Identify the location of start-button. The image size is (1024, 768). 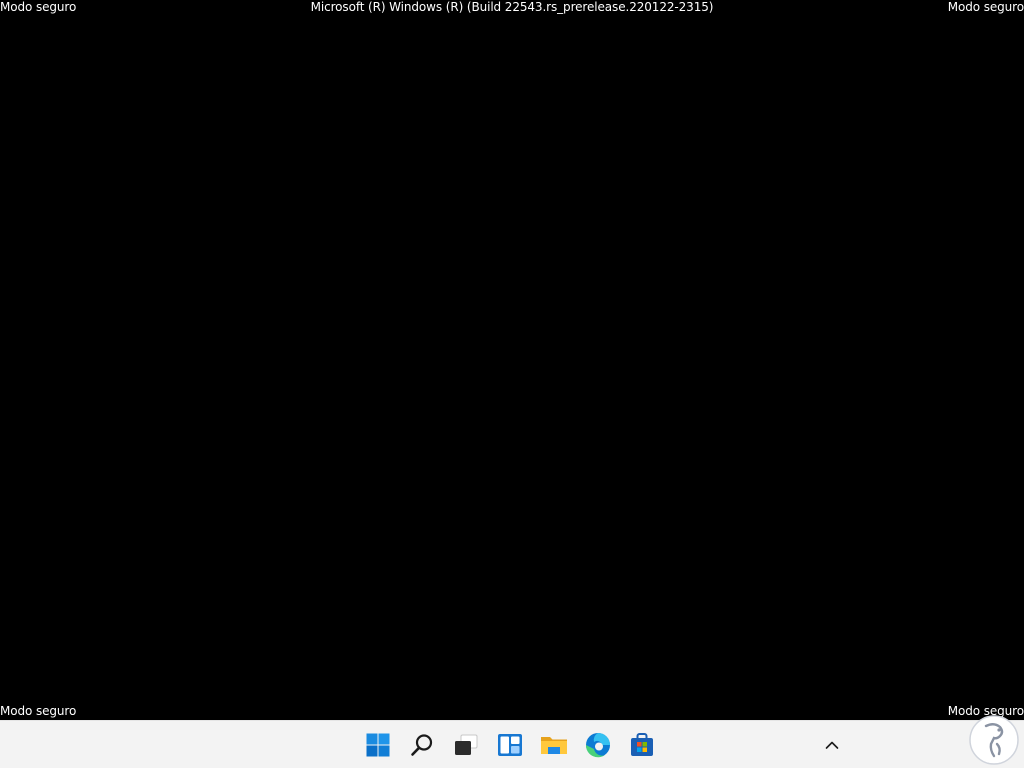
(378, 745).